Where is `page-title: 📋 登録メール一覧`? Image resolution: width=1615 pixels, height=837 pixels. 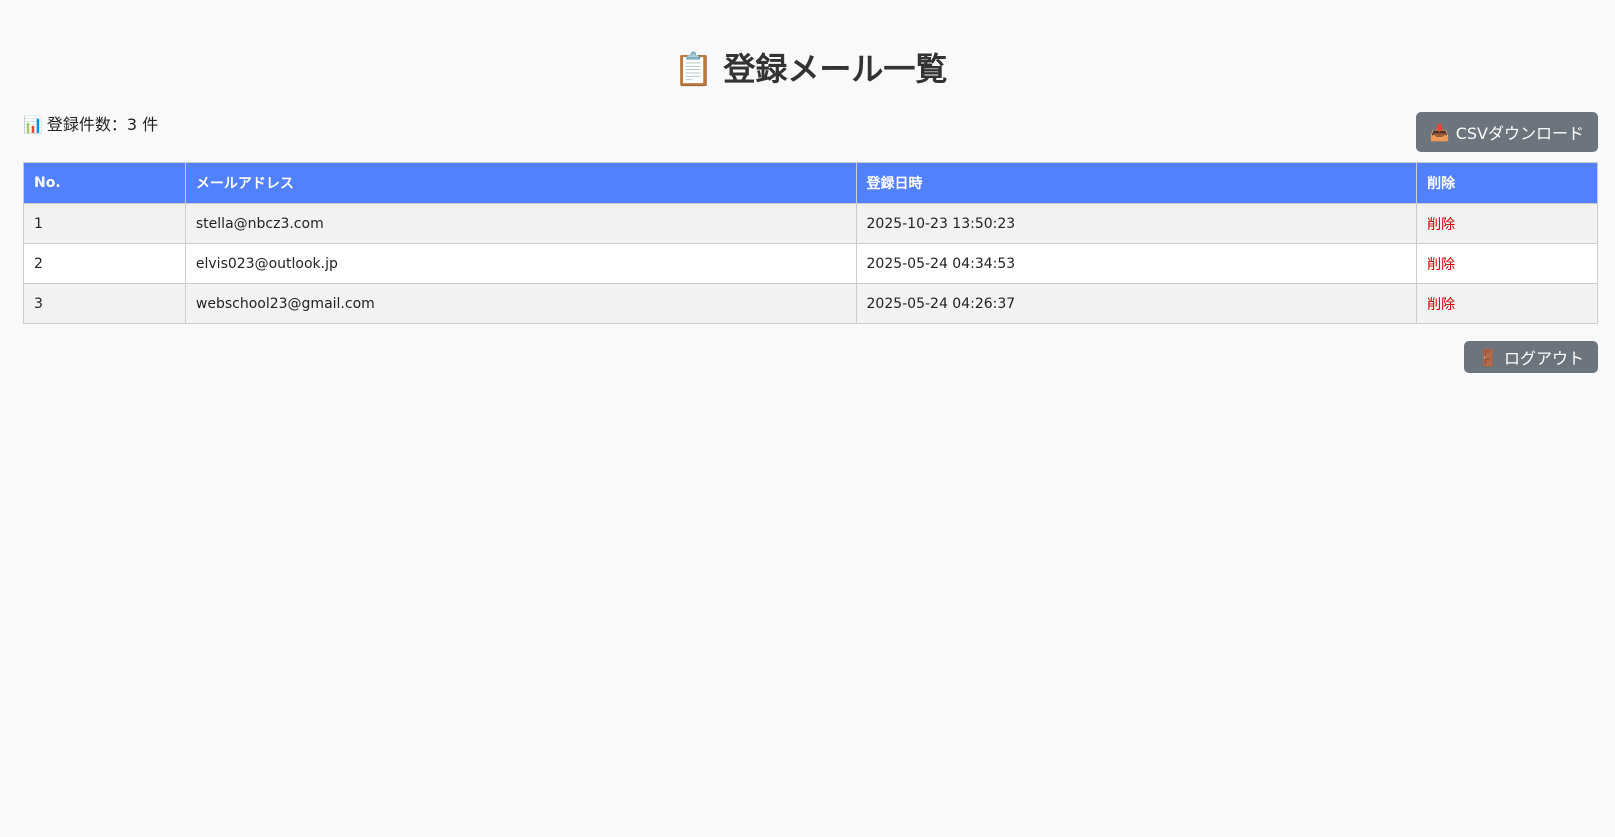
page-title: 📋 登録メール一覧 is located at coordinates (810, 69).